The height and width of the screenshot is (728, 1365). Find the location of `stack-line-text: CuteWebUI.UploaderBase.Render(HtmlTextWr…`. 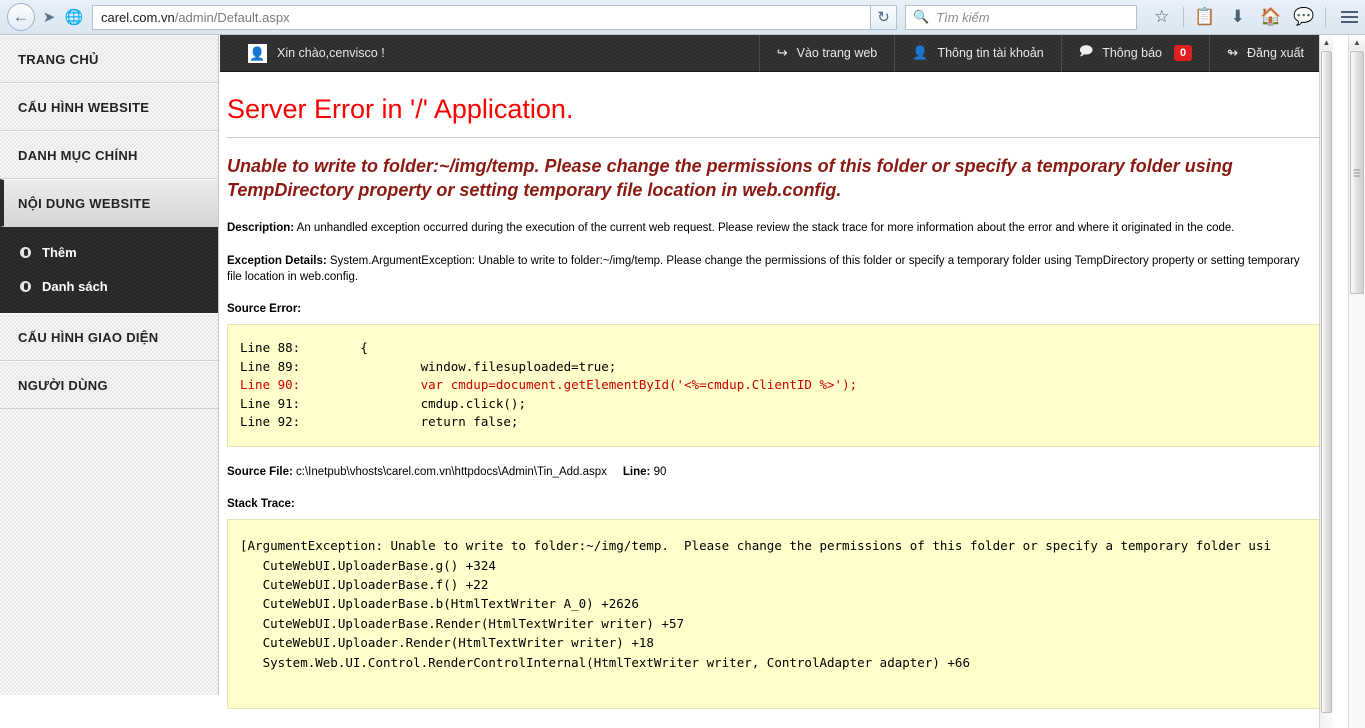

stack-line-text: CuteWebUI.UploaderBase.Render(HtmlTextWr… is located at coordinates (462, 623).